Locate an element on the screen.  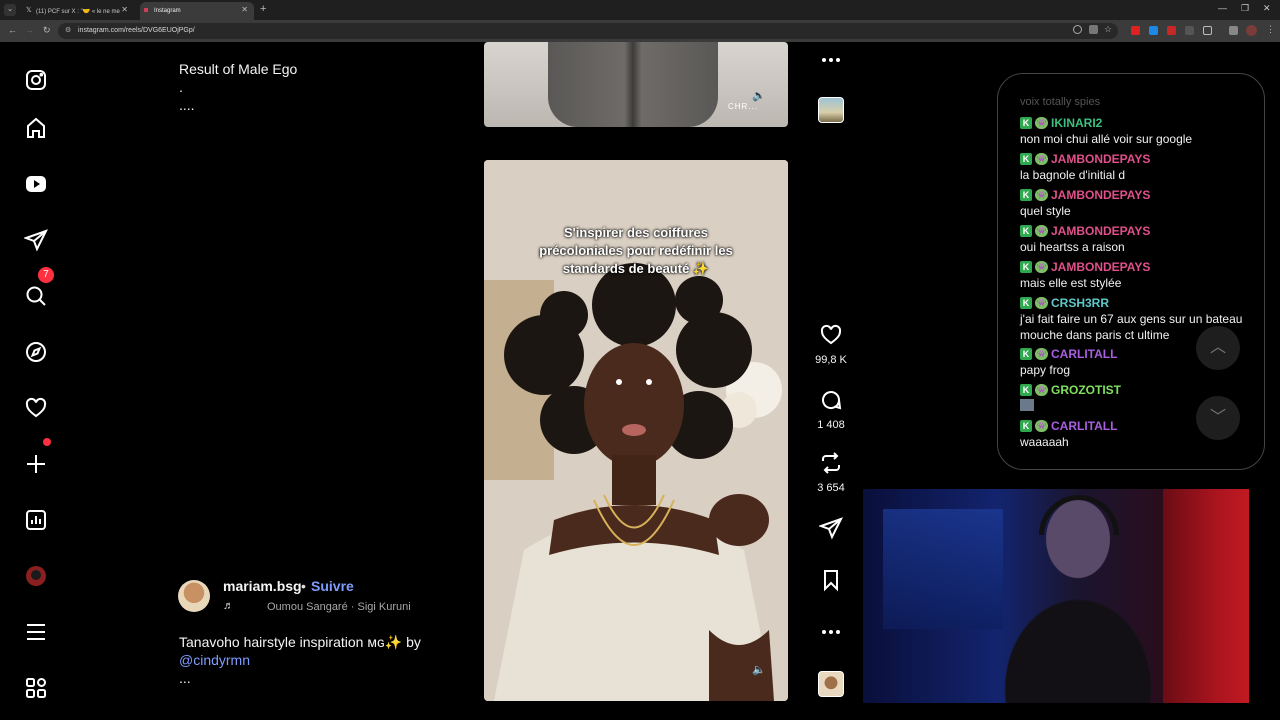
overlay-line: S'inspirer des coiffures is located at coordinates (636, 232).